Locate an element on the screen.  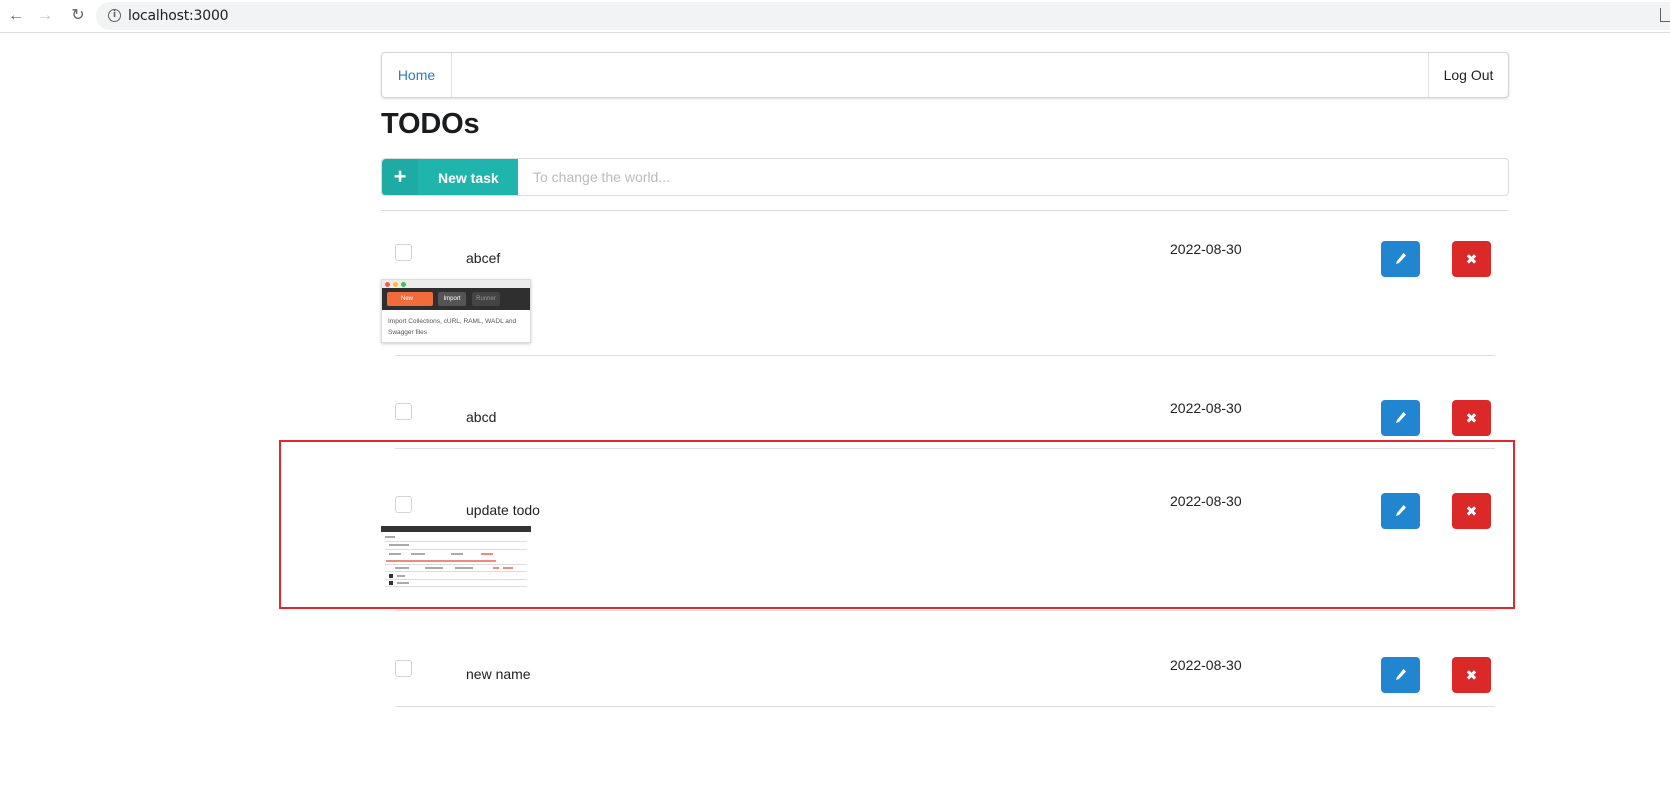
forward-arrow-icon: → is located at coordinates (45, 16).